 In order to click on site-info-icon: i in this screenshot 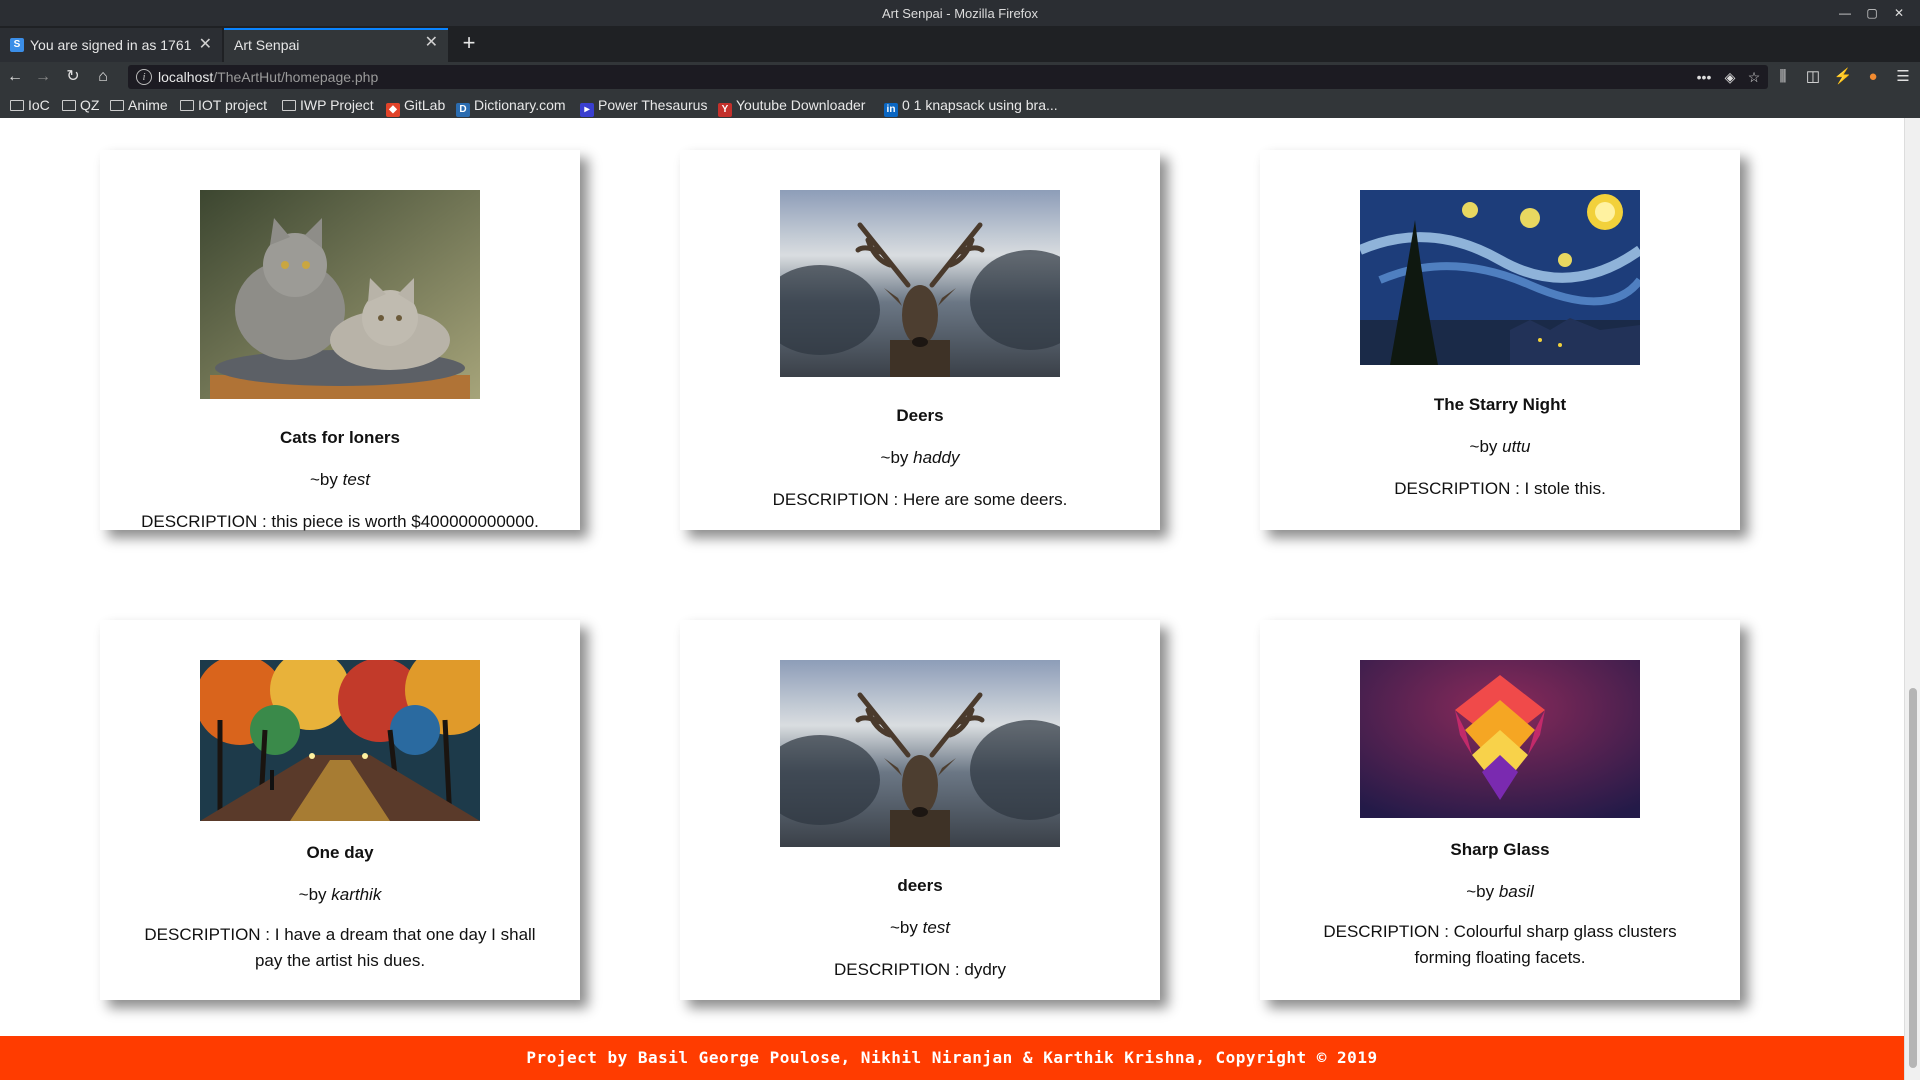, I will do `click(144, 77)`.